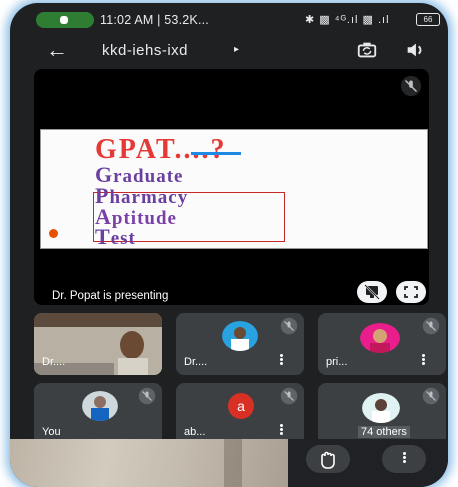 Image resolution: width=458 pixels, height=487 pixels. I want to click on others-tile: 74 others, so click(382, 414).